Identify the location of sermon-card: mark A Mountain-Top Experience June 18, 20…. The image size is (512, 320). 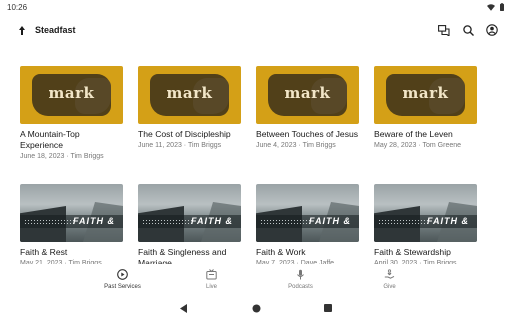
(71, 125).